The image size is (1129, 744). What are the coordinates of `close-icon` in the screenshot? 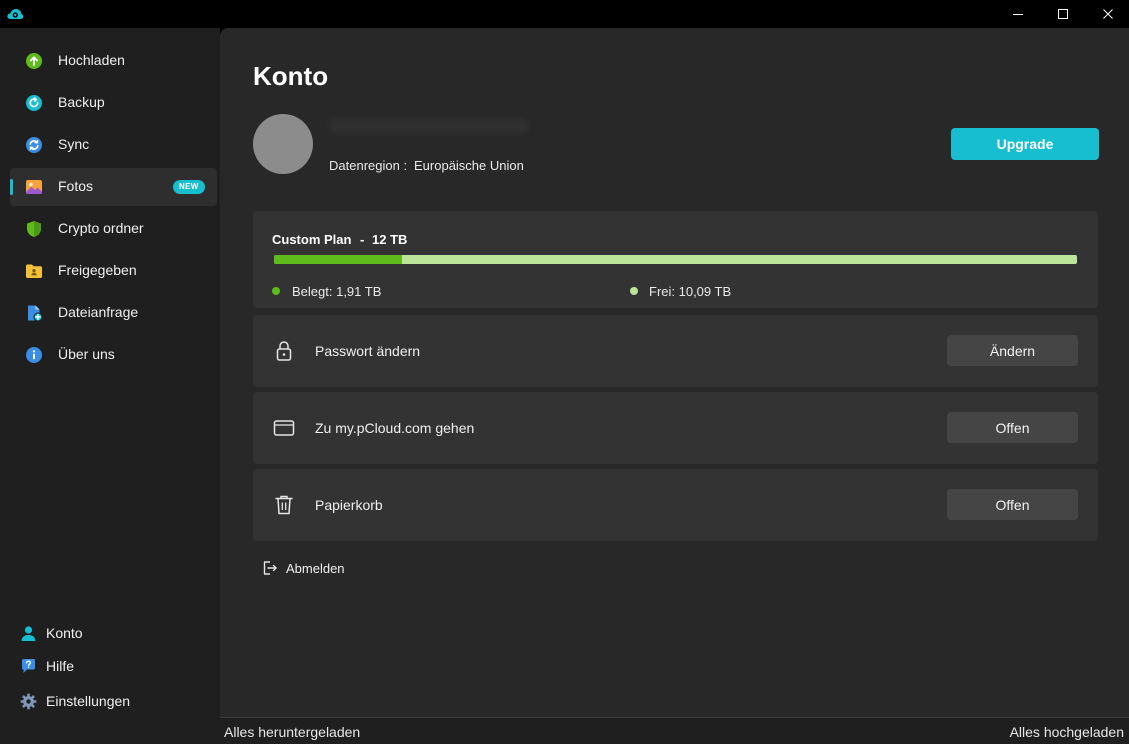 It's located at (1108, 14).